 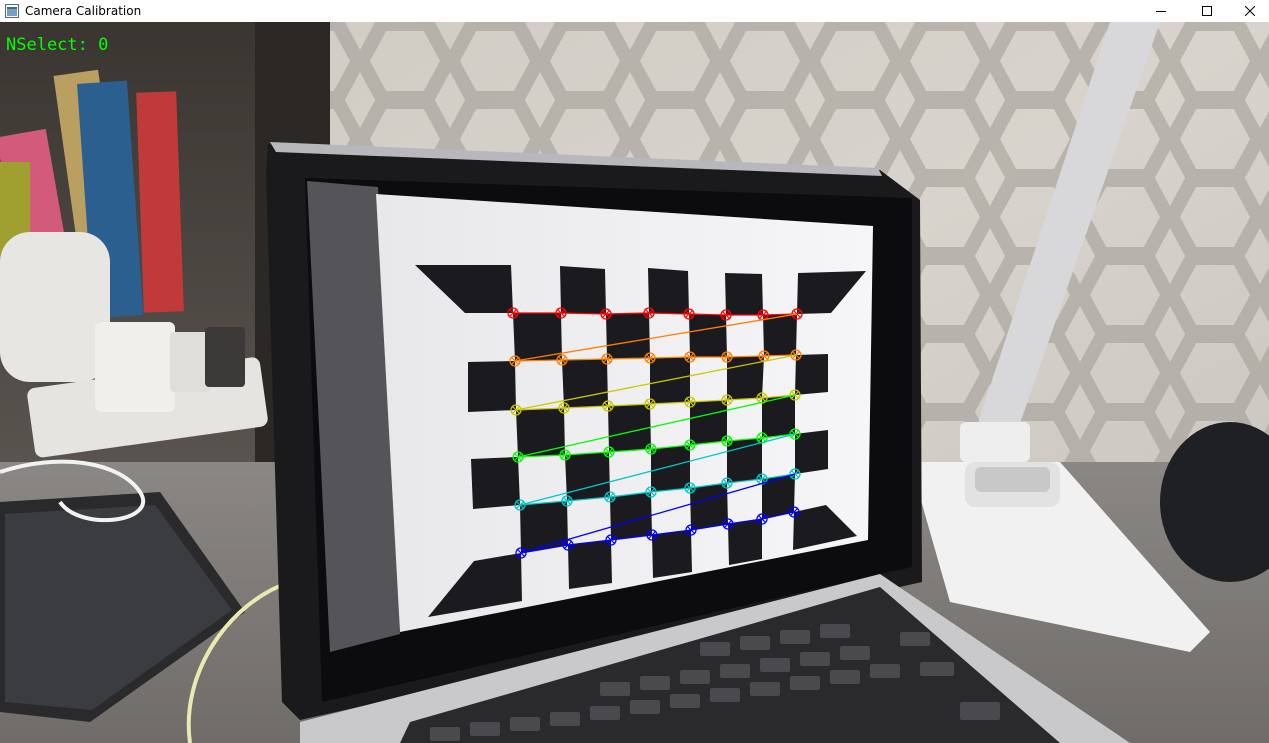 What do you see at coordinates (57, 45) in the screenshot?
I see `nselect-label: NSelect: 0` at bounding box center [57, 45].